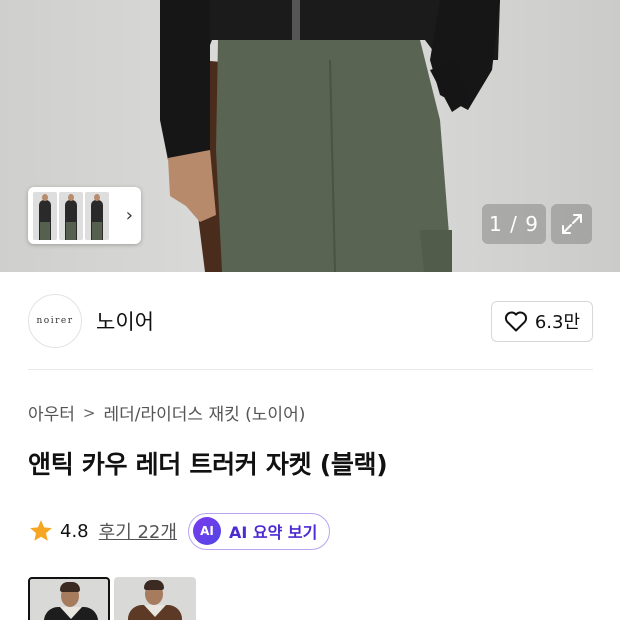 This screenshot has height=620, width=620. What do you see at coordinates (129, 215) in the screenshot?
I see `chevron-right-icon: ›` at bounding box center [129, 215].